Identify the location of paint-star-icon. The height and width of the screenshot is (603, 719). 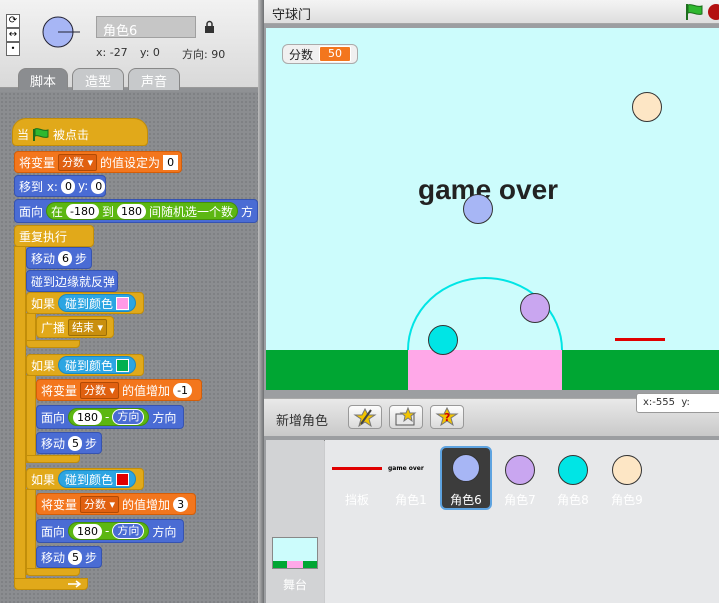
(365, 417).